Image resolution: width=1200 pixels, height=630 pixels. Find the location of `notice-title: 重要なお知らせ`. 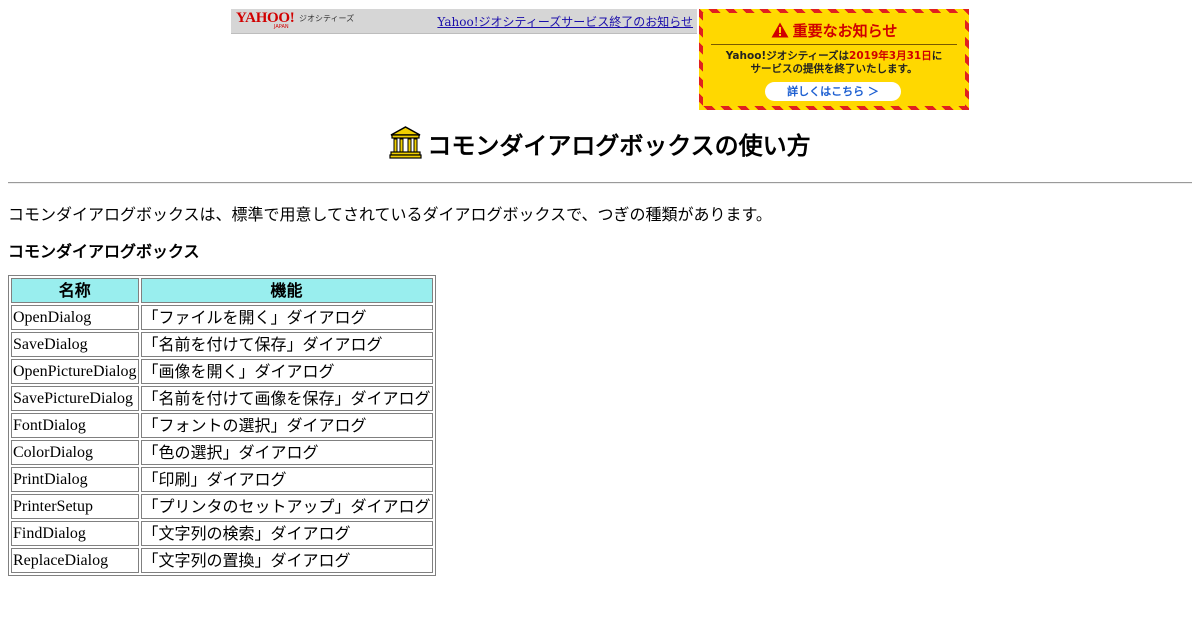

notice-title: 重要なお知らせ is located at coordinates (834, 30).